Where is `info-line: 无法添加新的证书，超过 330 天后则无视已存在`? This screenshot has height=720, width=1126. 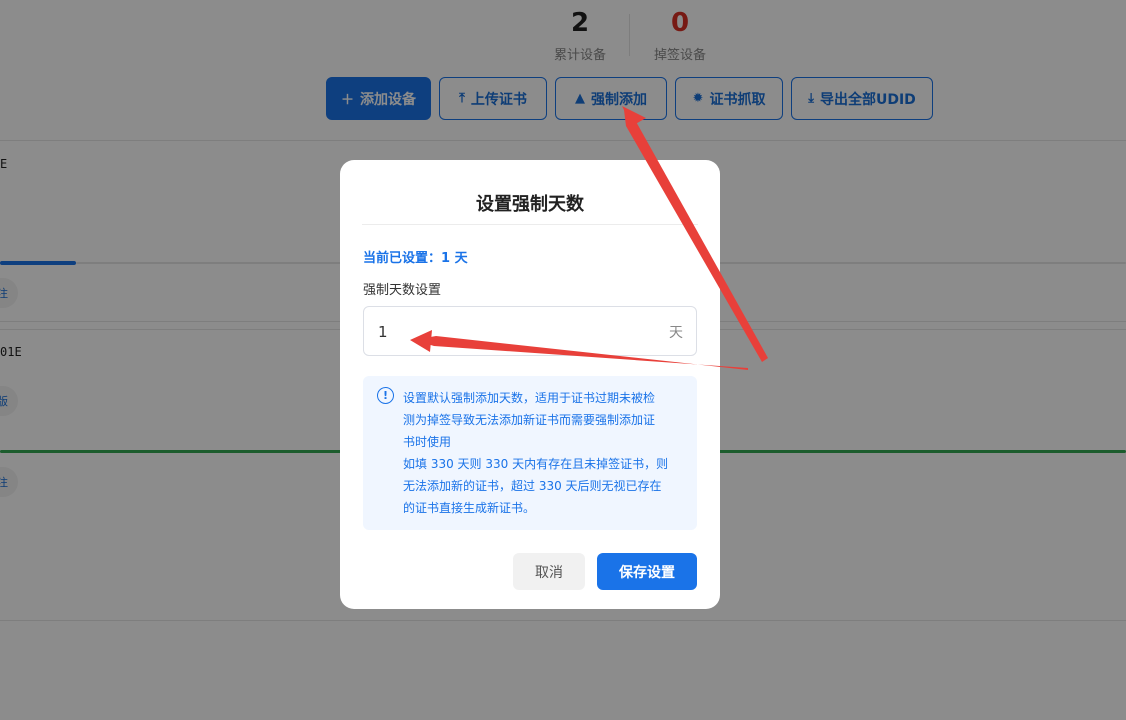
info-line: 无法添加新的证书，超过 330 天后则无视已存在 is located at coordinates (532, 486).